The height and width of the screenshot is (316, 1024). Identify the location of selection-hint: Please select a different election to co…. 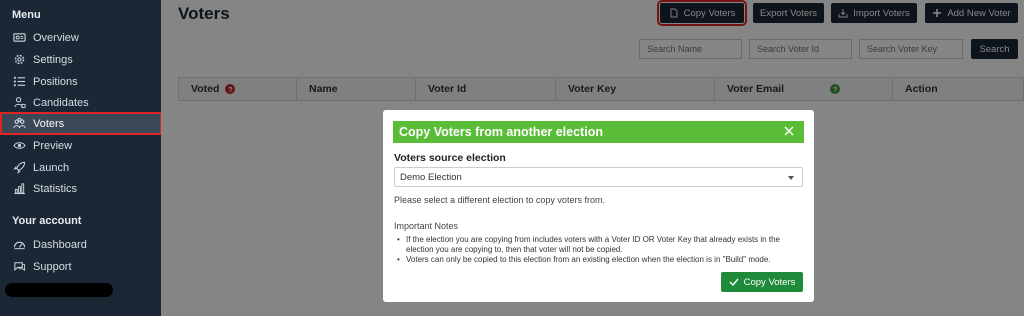
(499, 200).